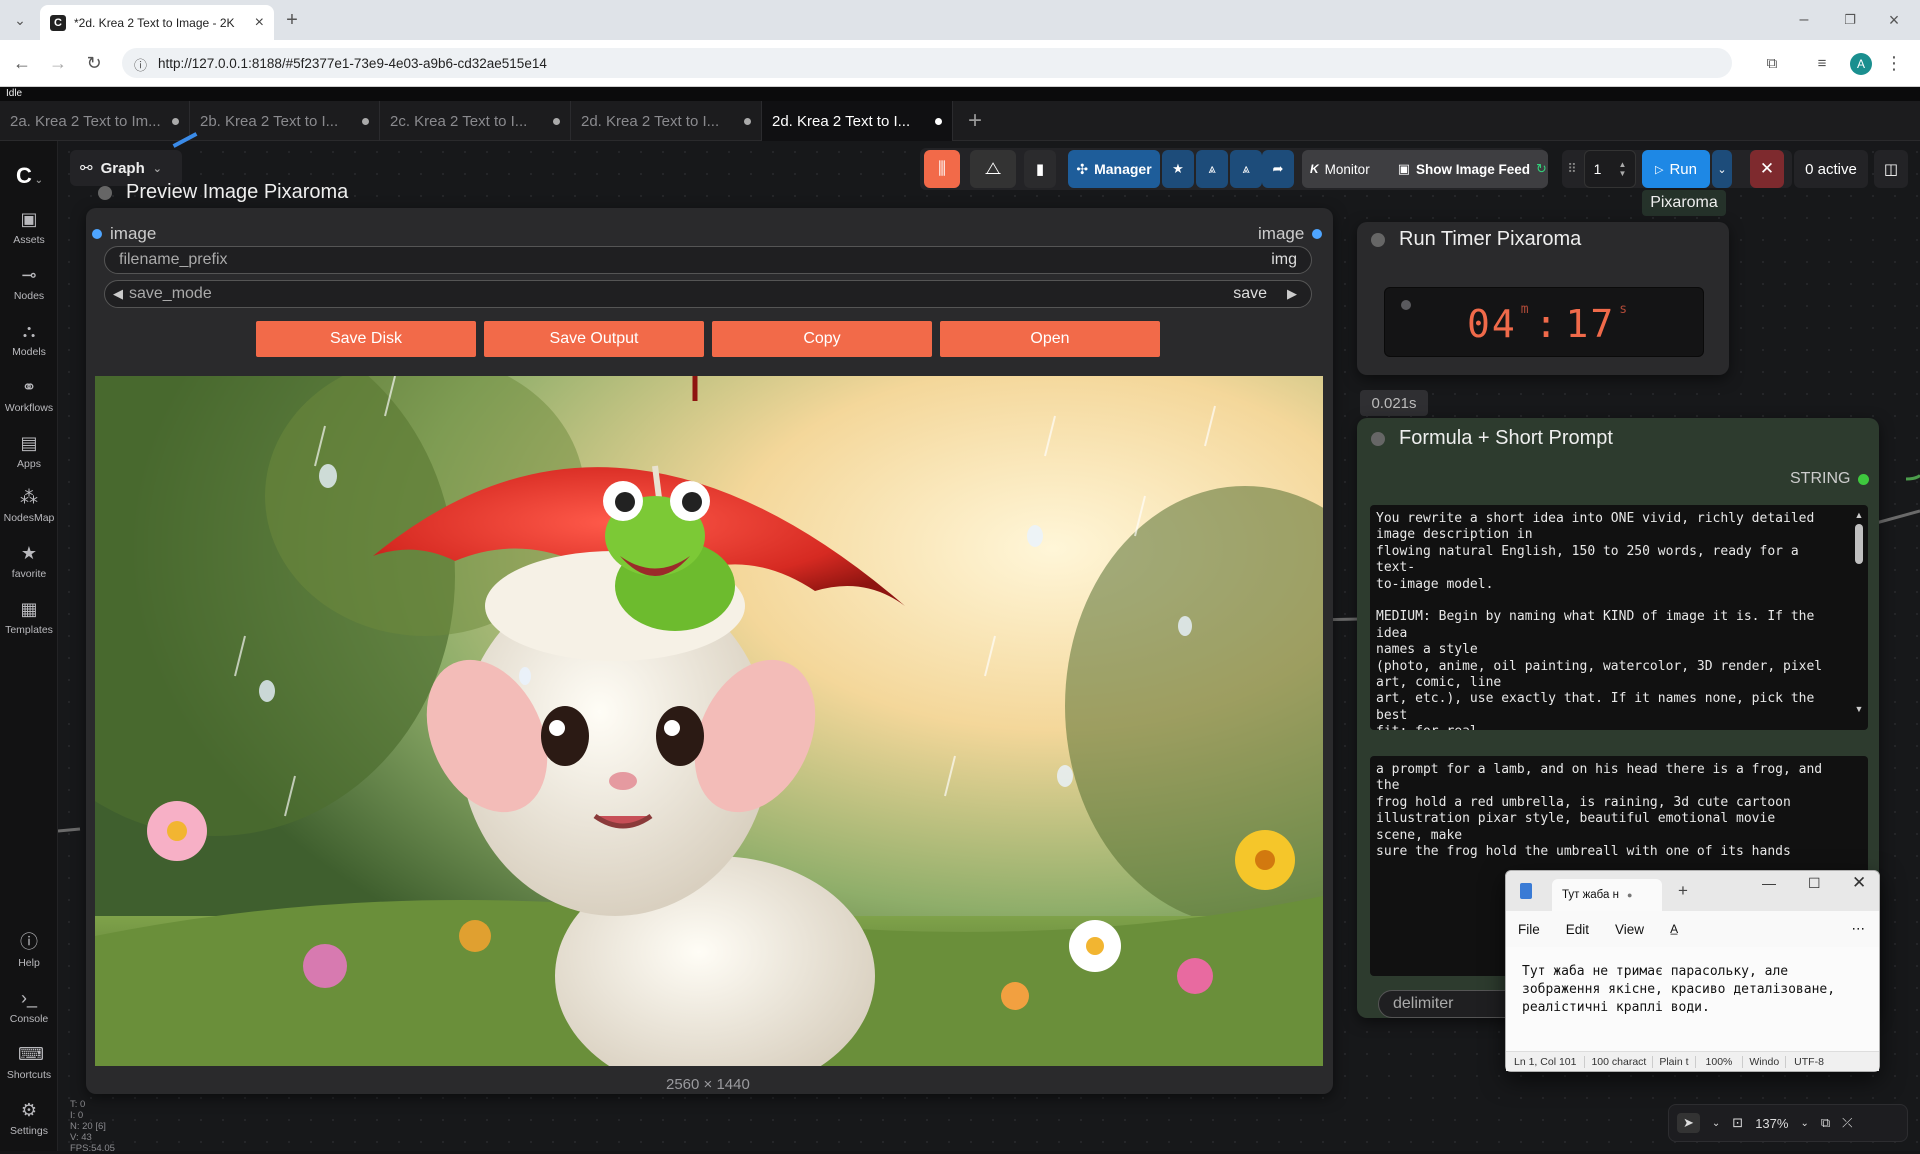 The image size is (1920, 1154). What do you see at coordinates (1894, 63) in the screenshot?
I see `browser-menu-icon: ⋮` at bounding box center [1894, 63].